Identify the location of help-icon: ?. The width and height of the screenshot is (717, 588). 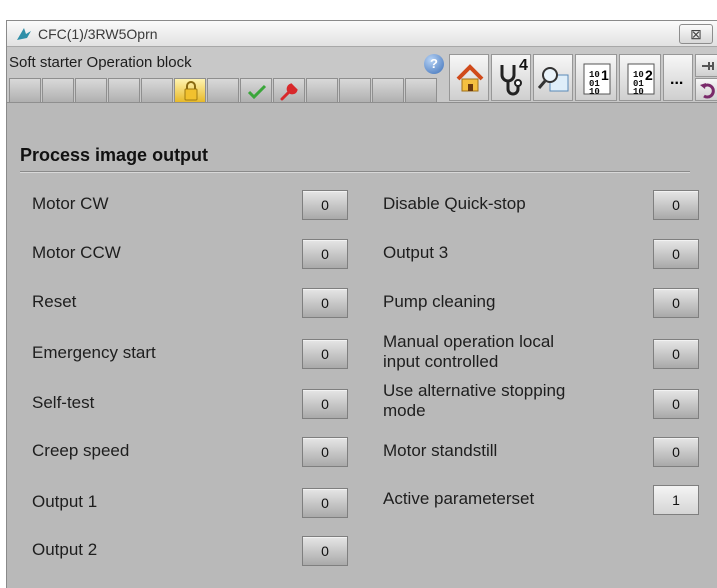
(434, 64).